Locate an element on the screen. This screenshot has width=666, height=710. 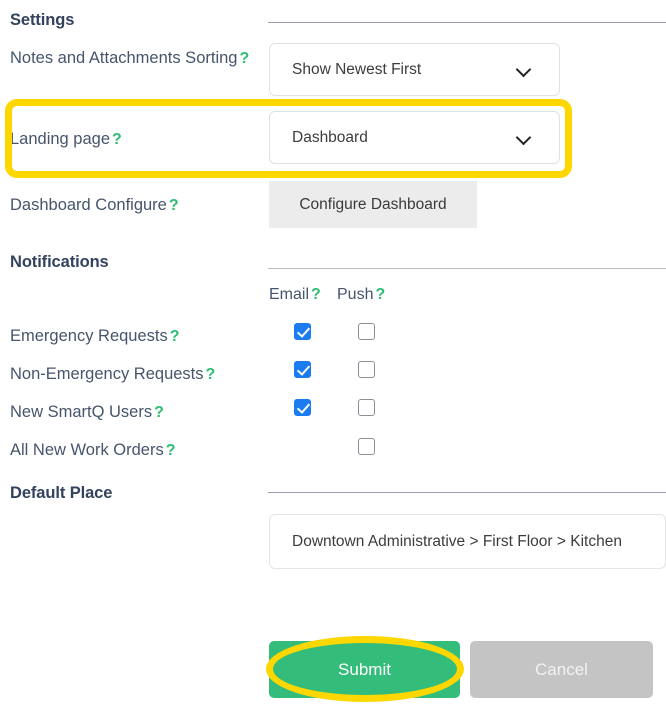
non-emergency-requests-label: Non-Emergency Requests? is located at coordinates (112, 374).